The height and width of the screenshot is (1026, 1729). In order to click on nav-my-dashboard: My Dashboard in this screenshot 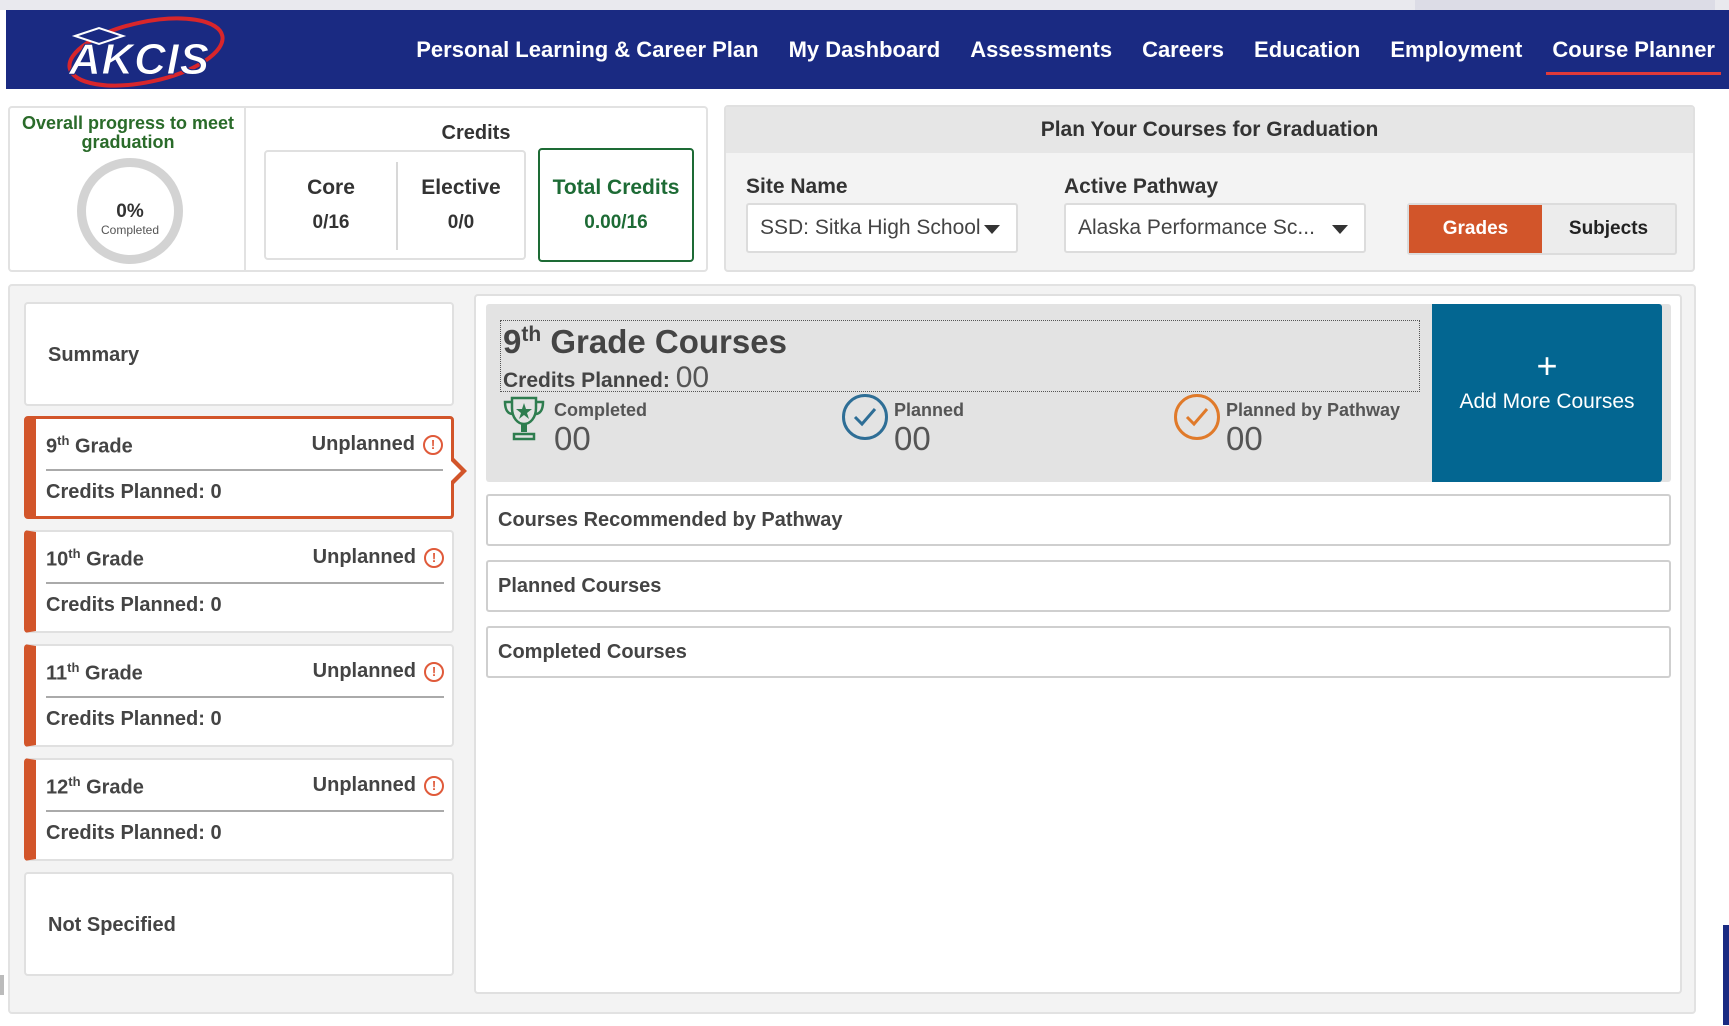, I will do `click(865, 50)`.